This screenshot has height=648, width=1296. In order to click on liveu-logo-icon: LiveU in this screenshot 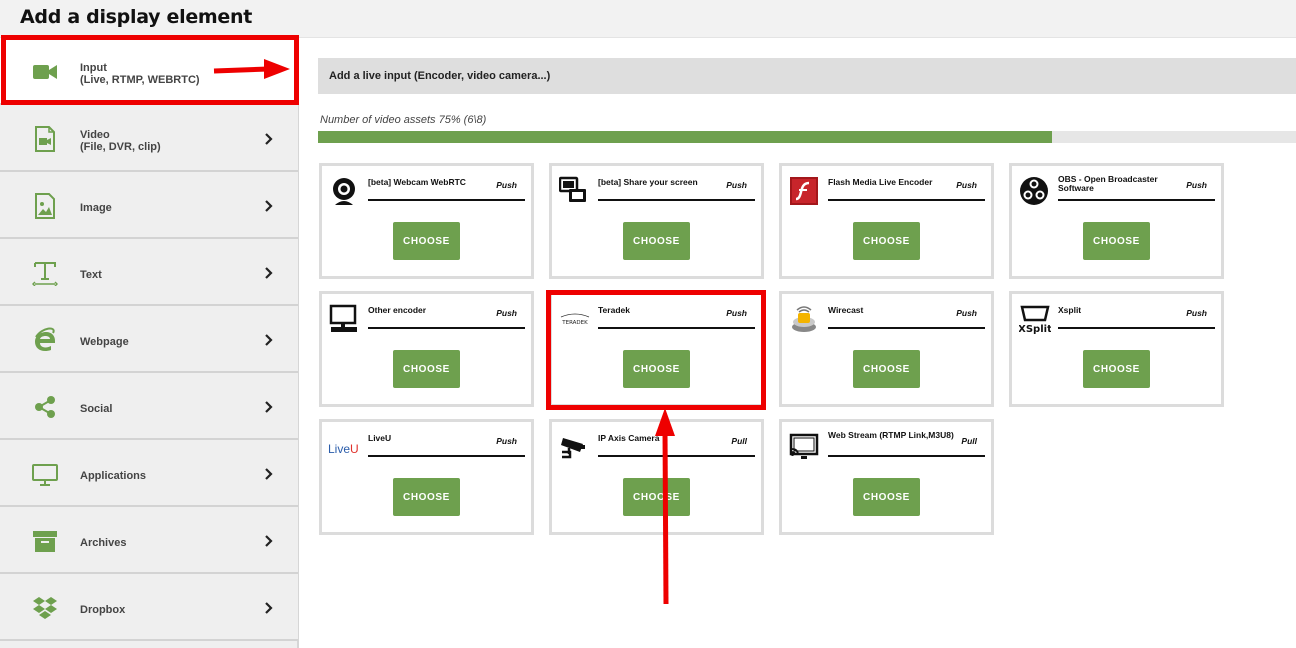, I will do `click(343, 449)`.